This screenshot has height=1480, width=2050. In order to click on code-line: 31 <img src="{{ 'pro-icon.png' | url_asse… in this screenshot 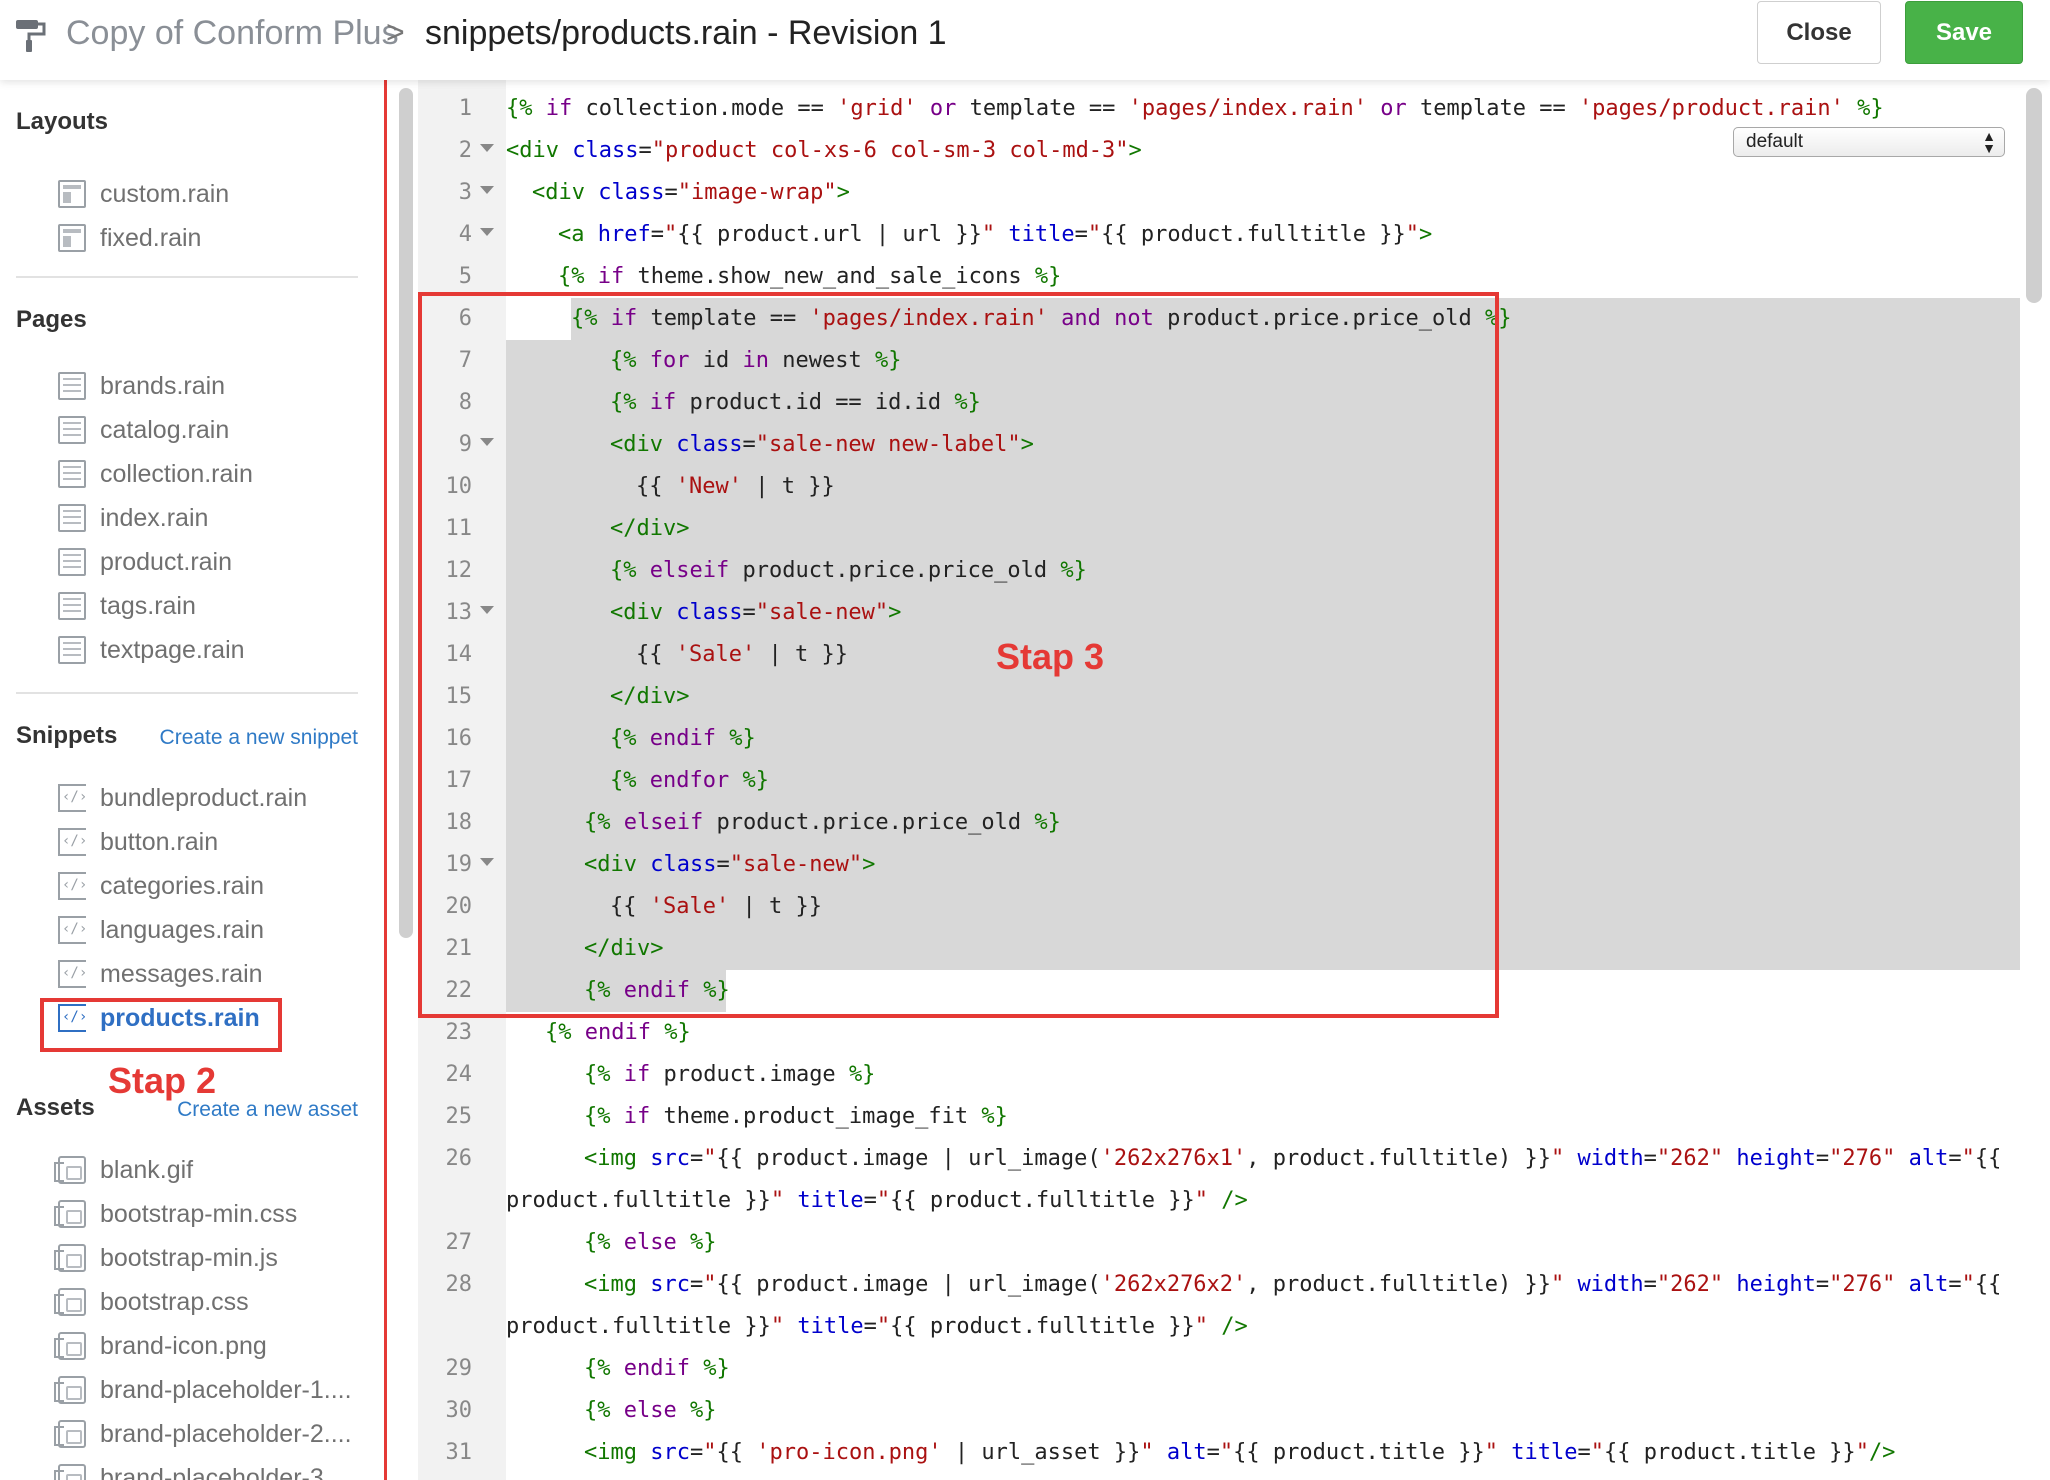, I will do `click(1011, 1453)`.